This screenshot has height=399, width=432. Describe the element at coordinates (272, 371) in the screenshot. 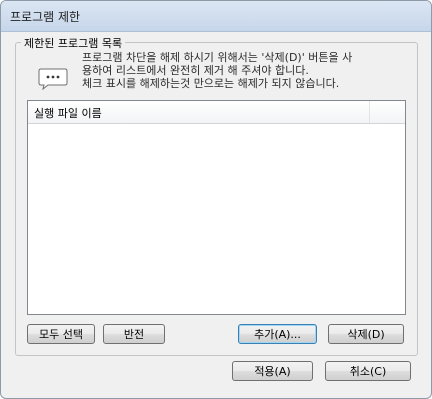

I see `apply-button: 적용(A)` at that location.